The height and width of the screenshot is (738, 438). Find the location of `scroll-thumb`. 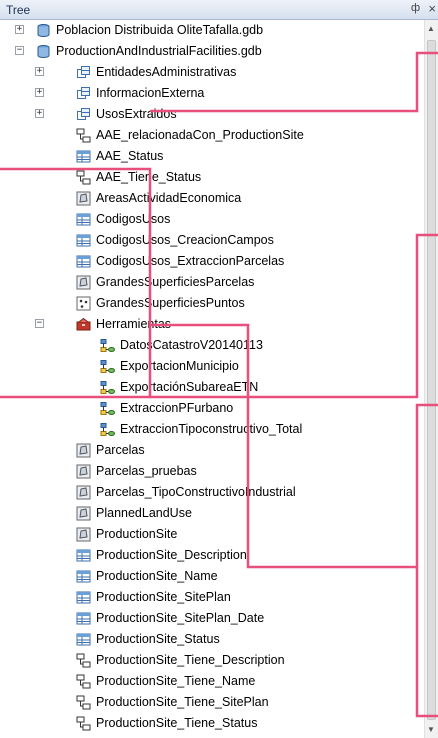

scroll-thumb is located at coordinates (431, 380).